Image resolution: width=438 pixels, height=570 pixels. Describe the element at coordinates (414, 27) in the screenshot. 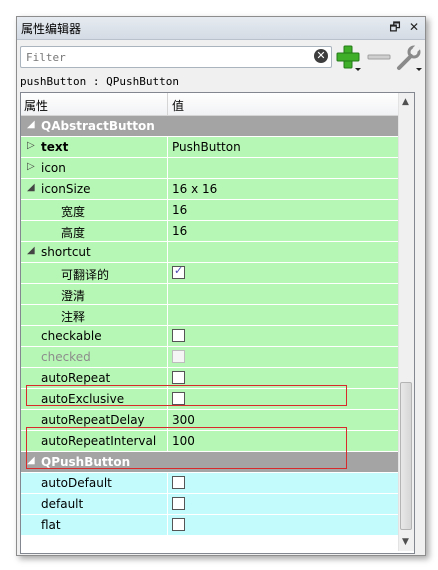

I see `close-icon: ✕` at that location.